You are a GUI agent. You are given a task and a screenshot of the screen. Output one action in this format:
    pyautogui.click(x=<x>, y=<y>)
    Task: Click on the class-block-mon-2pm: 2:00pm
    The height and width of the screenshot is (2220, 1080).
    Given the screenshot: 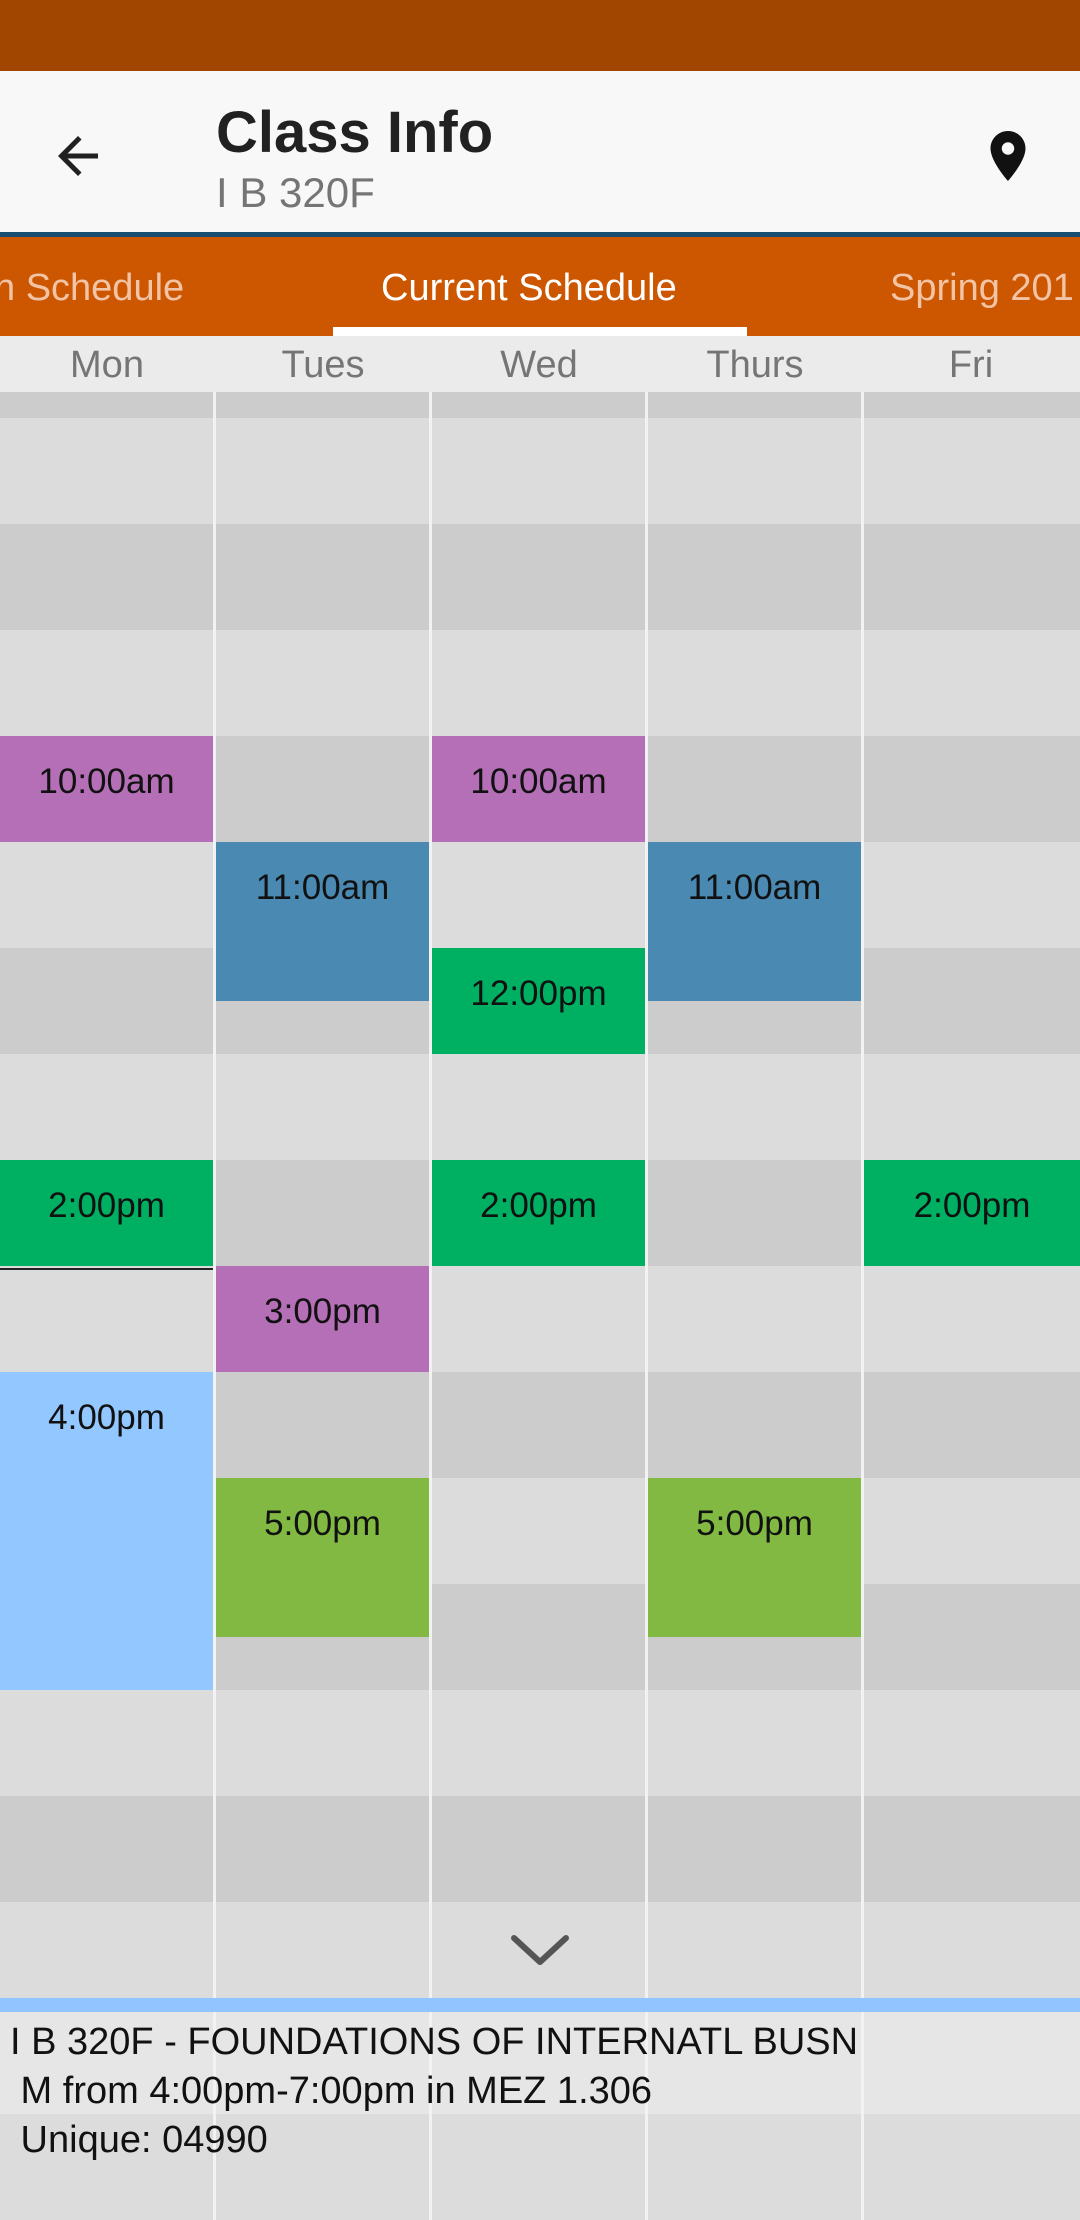 What is the action you would take?
    pyautogui.click(x=106, y=1213)
    